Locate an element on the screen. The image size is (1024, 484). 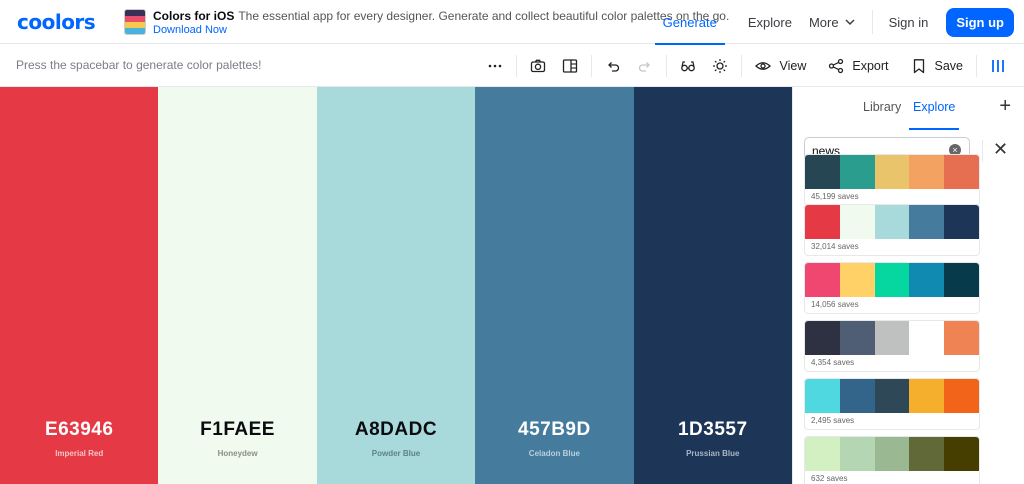
swatch-color-name: Prussian Blue is located at coordinates (713, 453).